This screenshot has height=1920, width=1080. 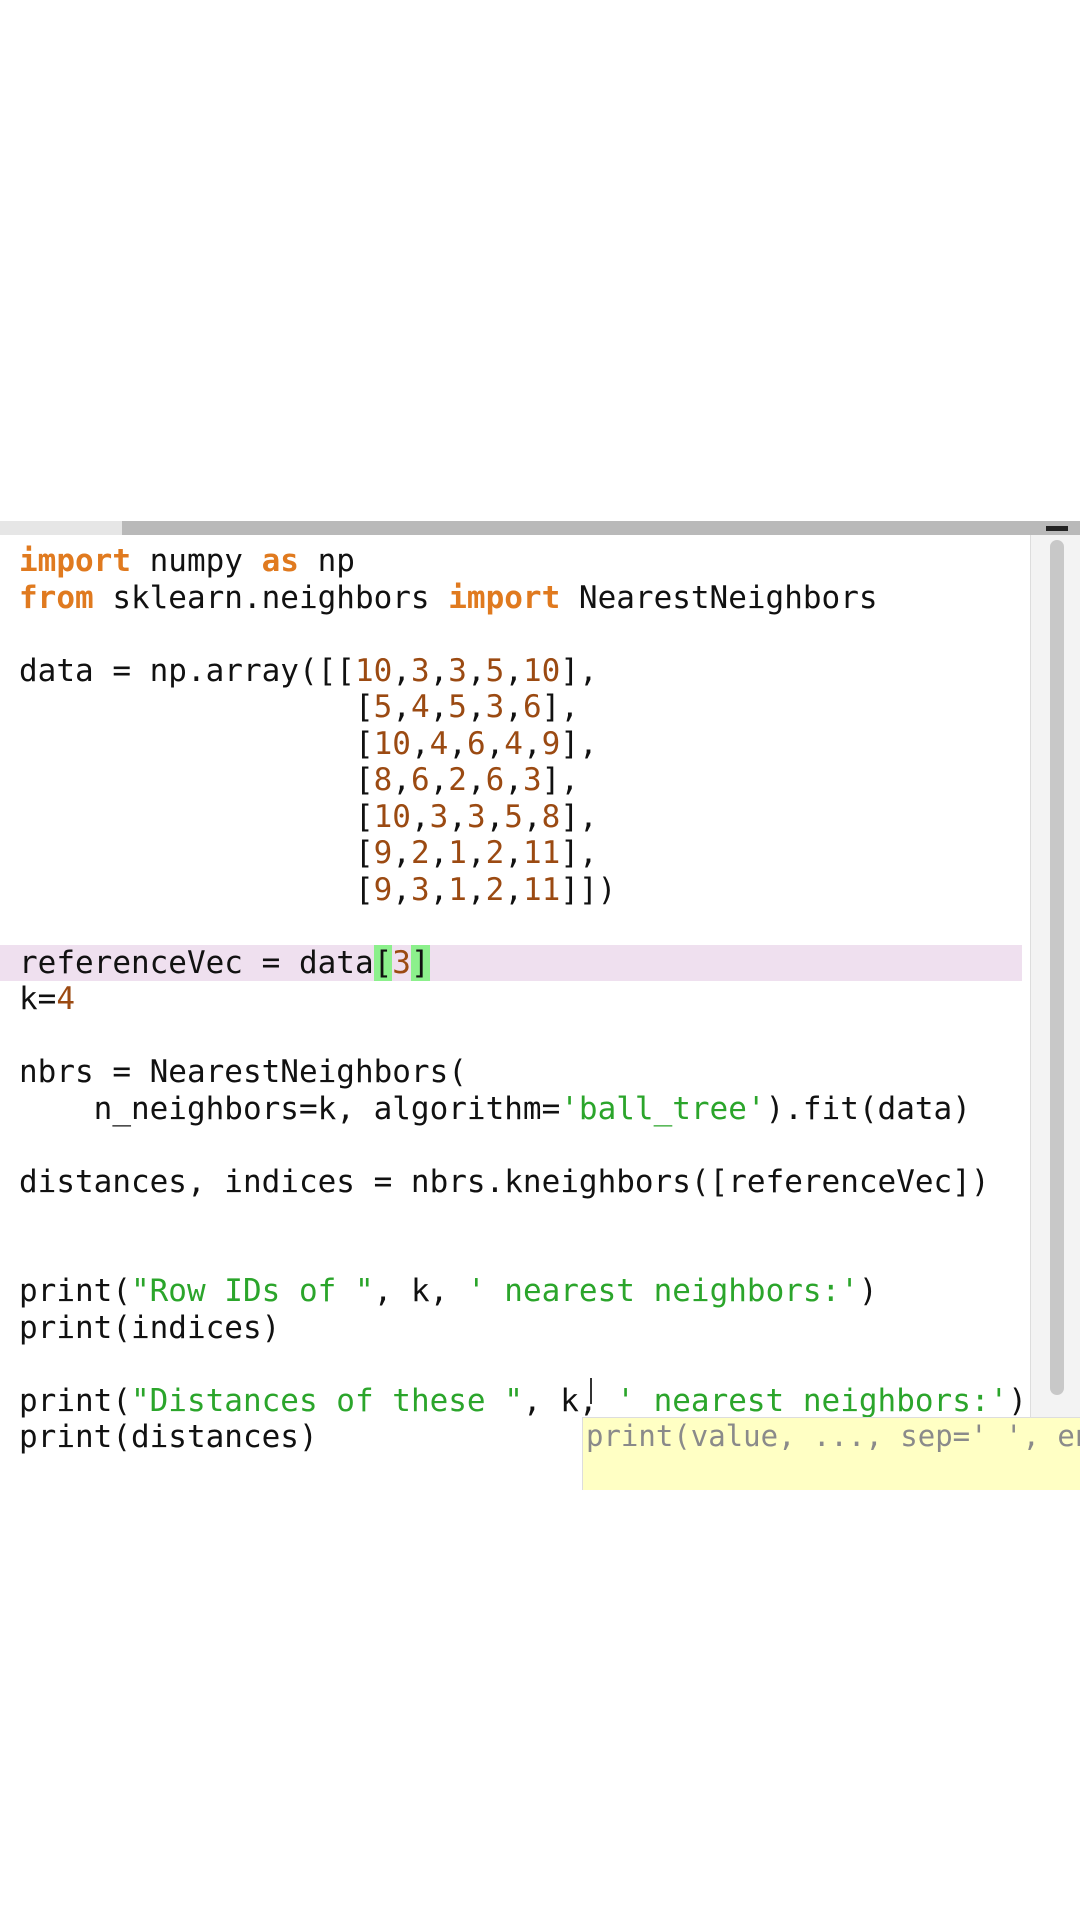 I want to click on code-token: np, so click(x=326, y=561).